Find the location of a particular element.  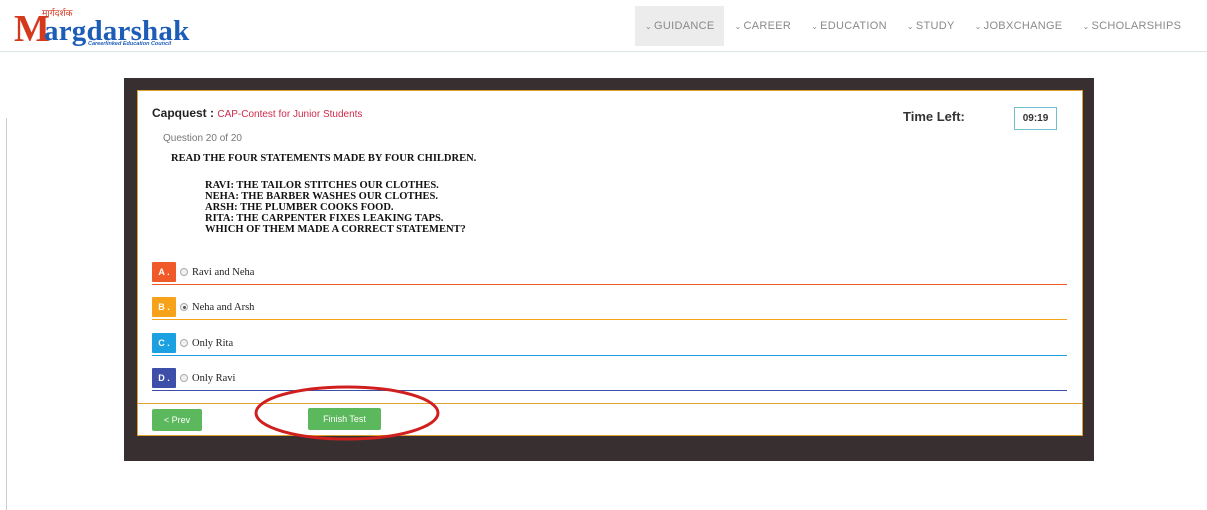

option-b-radio is located at coordinates (184, 307).